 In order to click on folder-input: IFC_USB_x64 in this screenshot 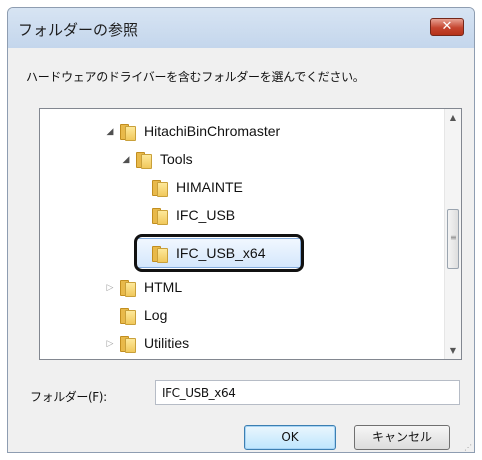, I will do `click(307, 392)`.